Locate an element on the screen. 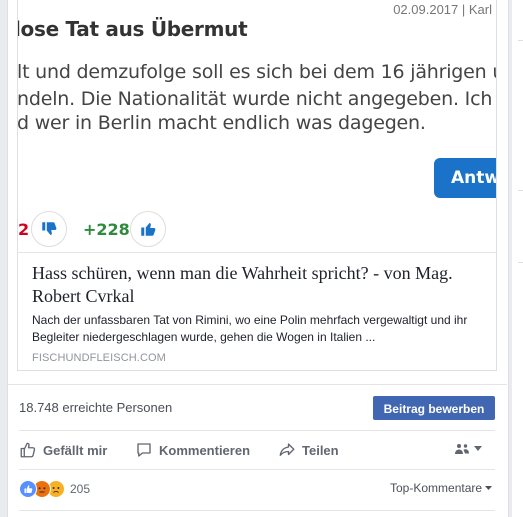 This screenshot has height=517, width=523. reach-stat: 18.748 erreichte Personen is located at coordinates (95, 407).